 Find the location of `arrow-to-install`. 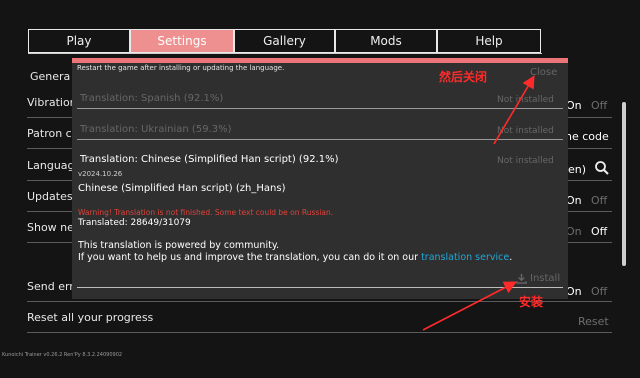

arrow-to-install is located at coordinates (469, 306).